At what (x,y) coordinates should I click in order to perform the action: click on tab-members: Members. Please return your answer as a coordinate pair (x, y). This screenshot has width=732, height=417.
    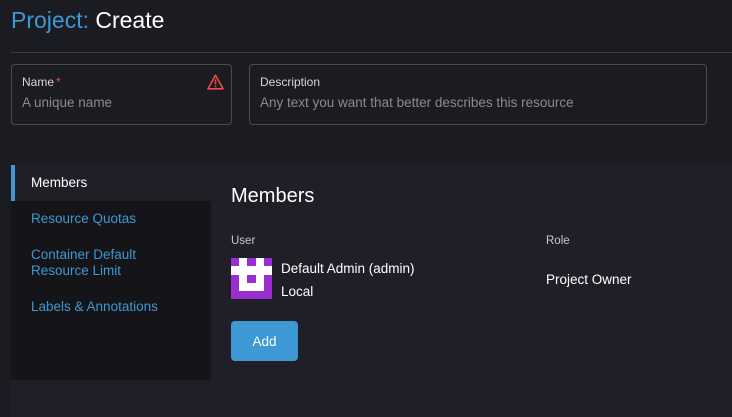
    Looking at the image, I should click on (111, 183).